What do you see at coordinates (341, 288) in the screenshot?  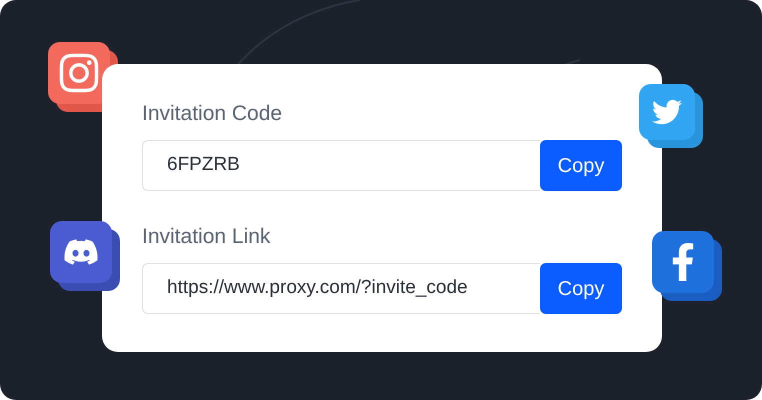 I see `input-field: https://www.proxy.com/?invite_code` at bounding box center [341, 288].